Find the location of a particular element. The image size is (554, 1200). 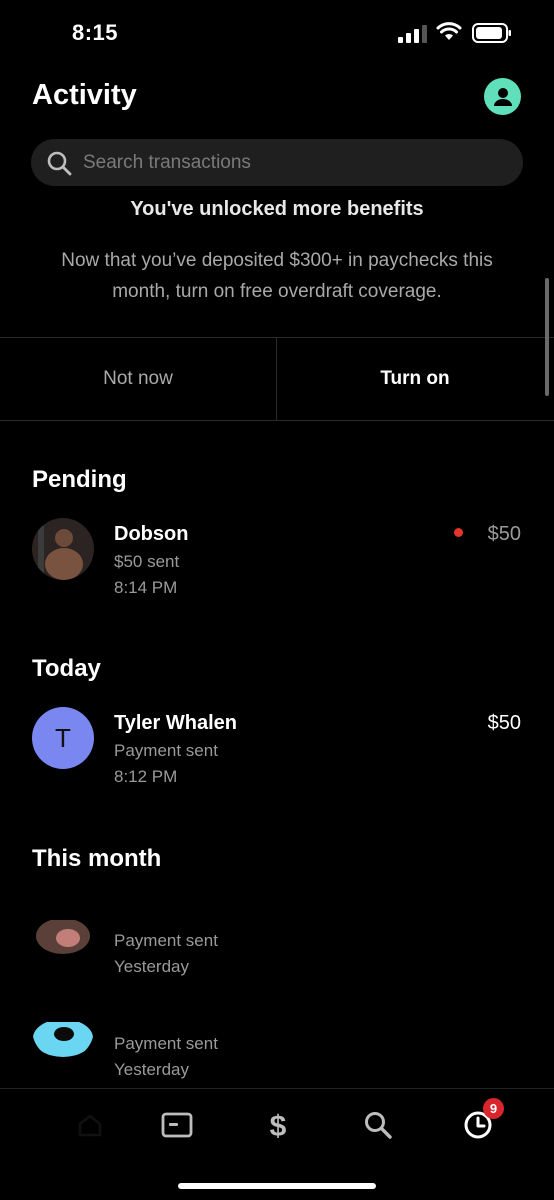

tab-card is located at coordinates (177, 1125).